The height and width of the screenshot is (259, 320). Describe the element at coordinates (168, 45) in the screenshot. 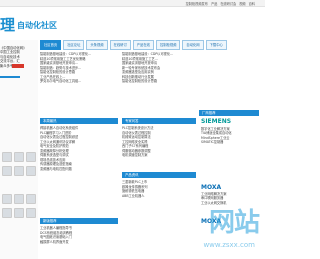

I see `tab-cabinet-video: 控制柜视频` at that location.